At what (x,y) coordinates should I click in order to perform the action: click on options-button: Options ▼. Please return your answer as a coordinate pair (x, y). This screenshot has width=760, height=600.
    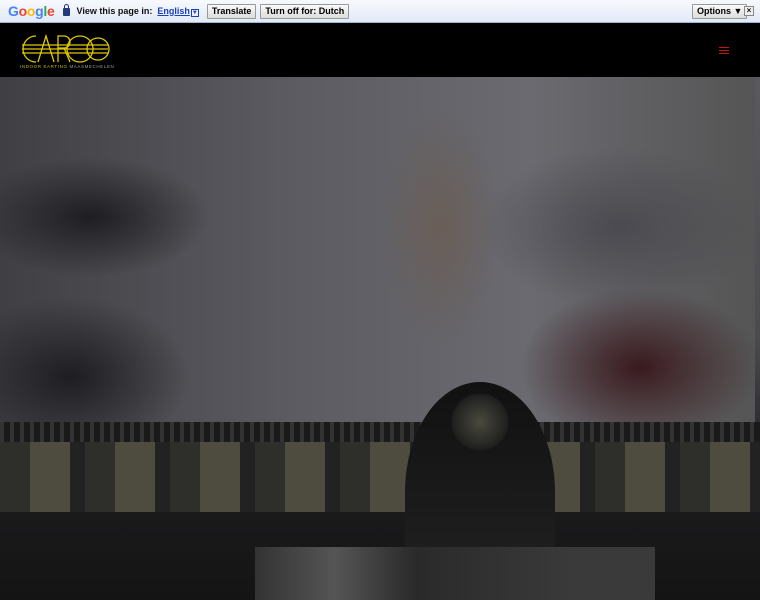
    Looking at the image, I should click on (720, 11).